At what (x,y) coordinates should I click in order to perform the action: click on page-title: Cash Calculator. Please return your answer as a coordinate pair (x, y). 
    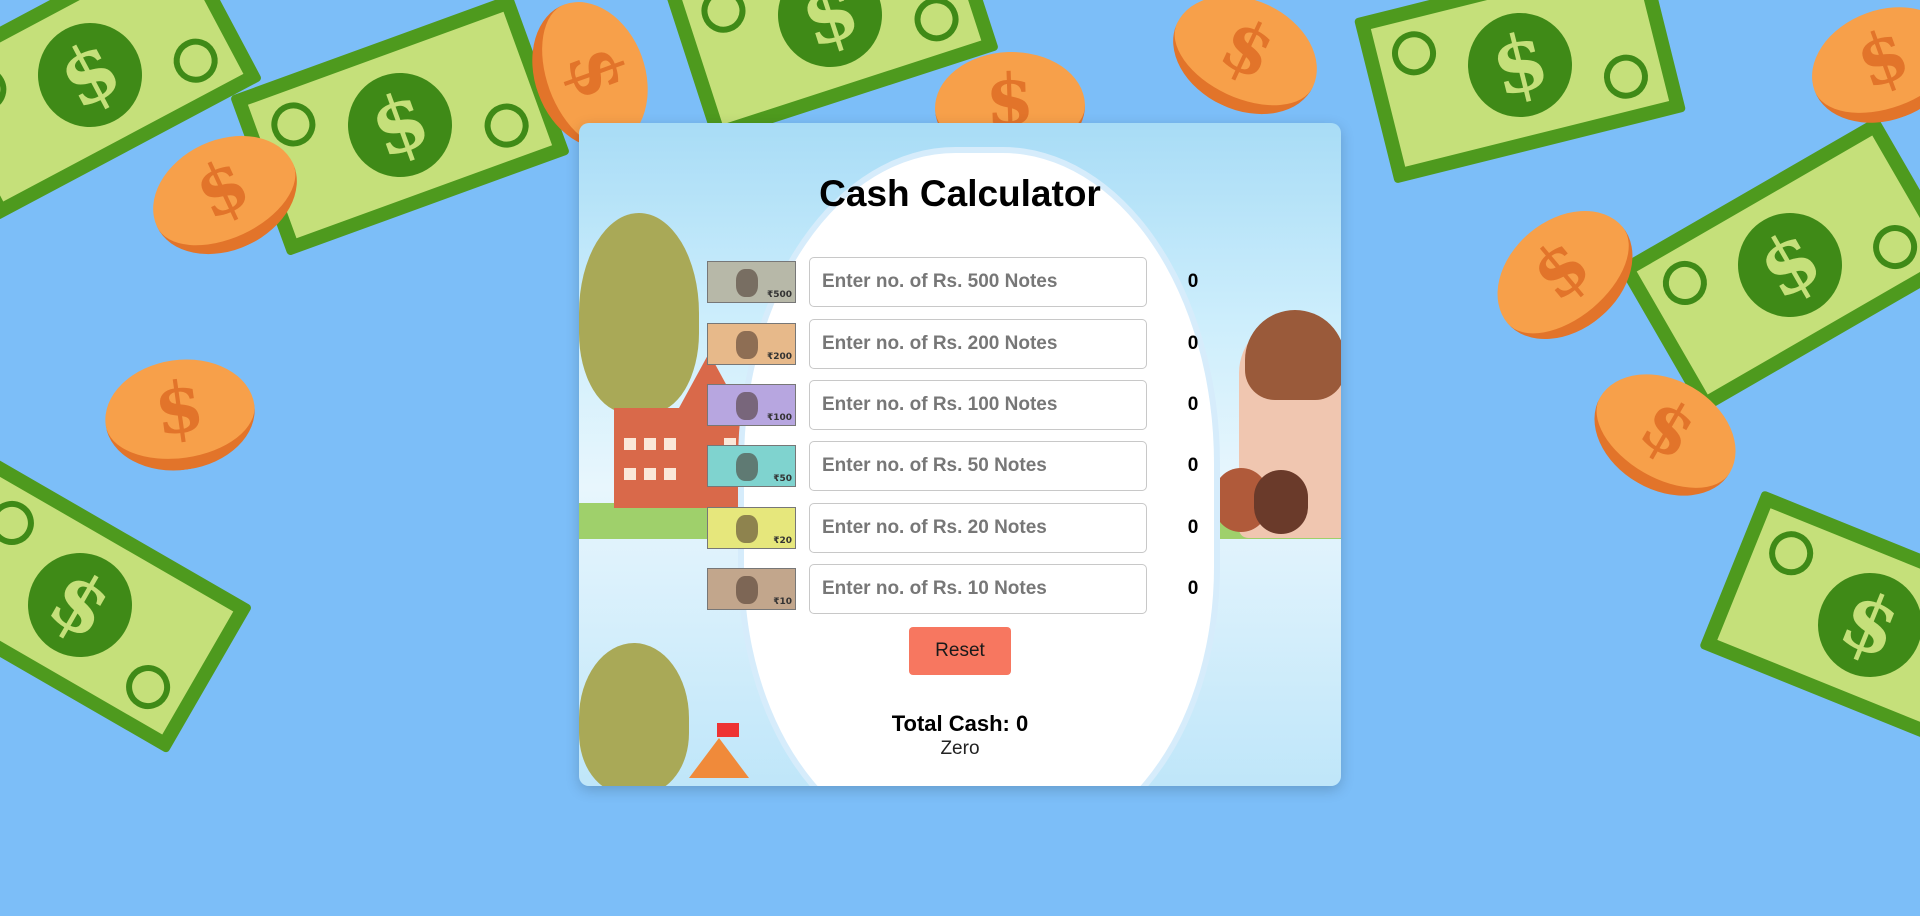
    Looking at the image, I should click on (960, 193).